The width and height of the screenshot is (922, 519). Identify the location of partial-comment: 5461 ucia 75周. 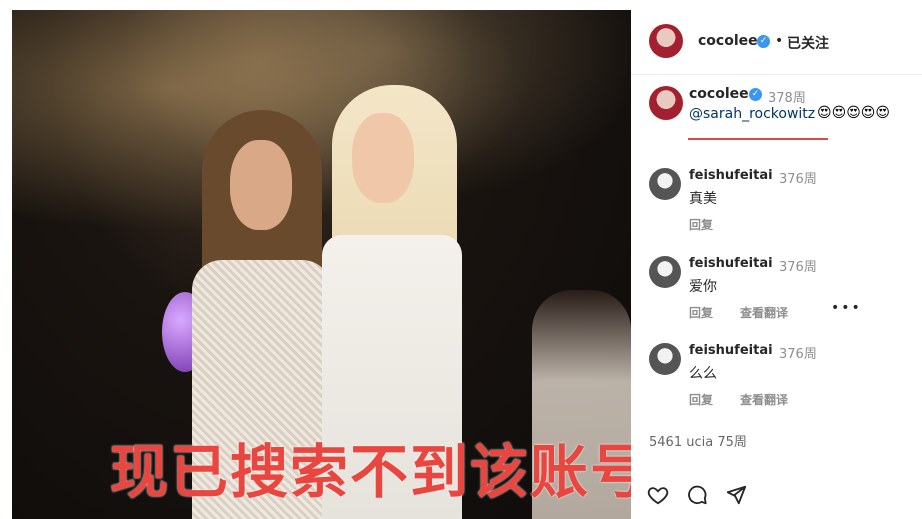
(698, 442).